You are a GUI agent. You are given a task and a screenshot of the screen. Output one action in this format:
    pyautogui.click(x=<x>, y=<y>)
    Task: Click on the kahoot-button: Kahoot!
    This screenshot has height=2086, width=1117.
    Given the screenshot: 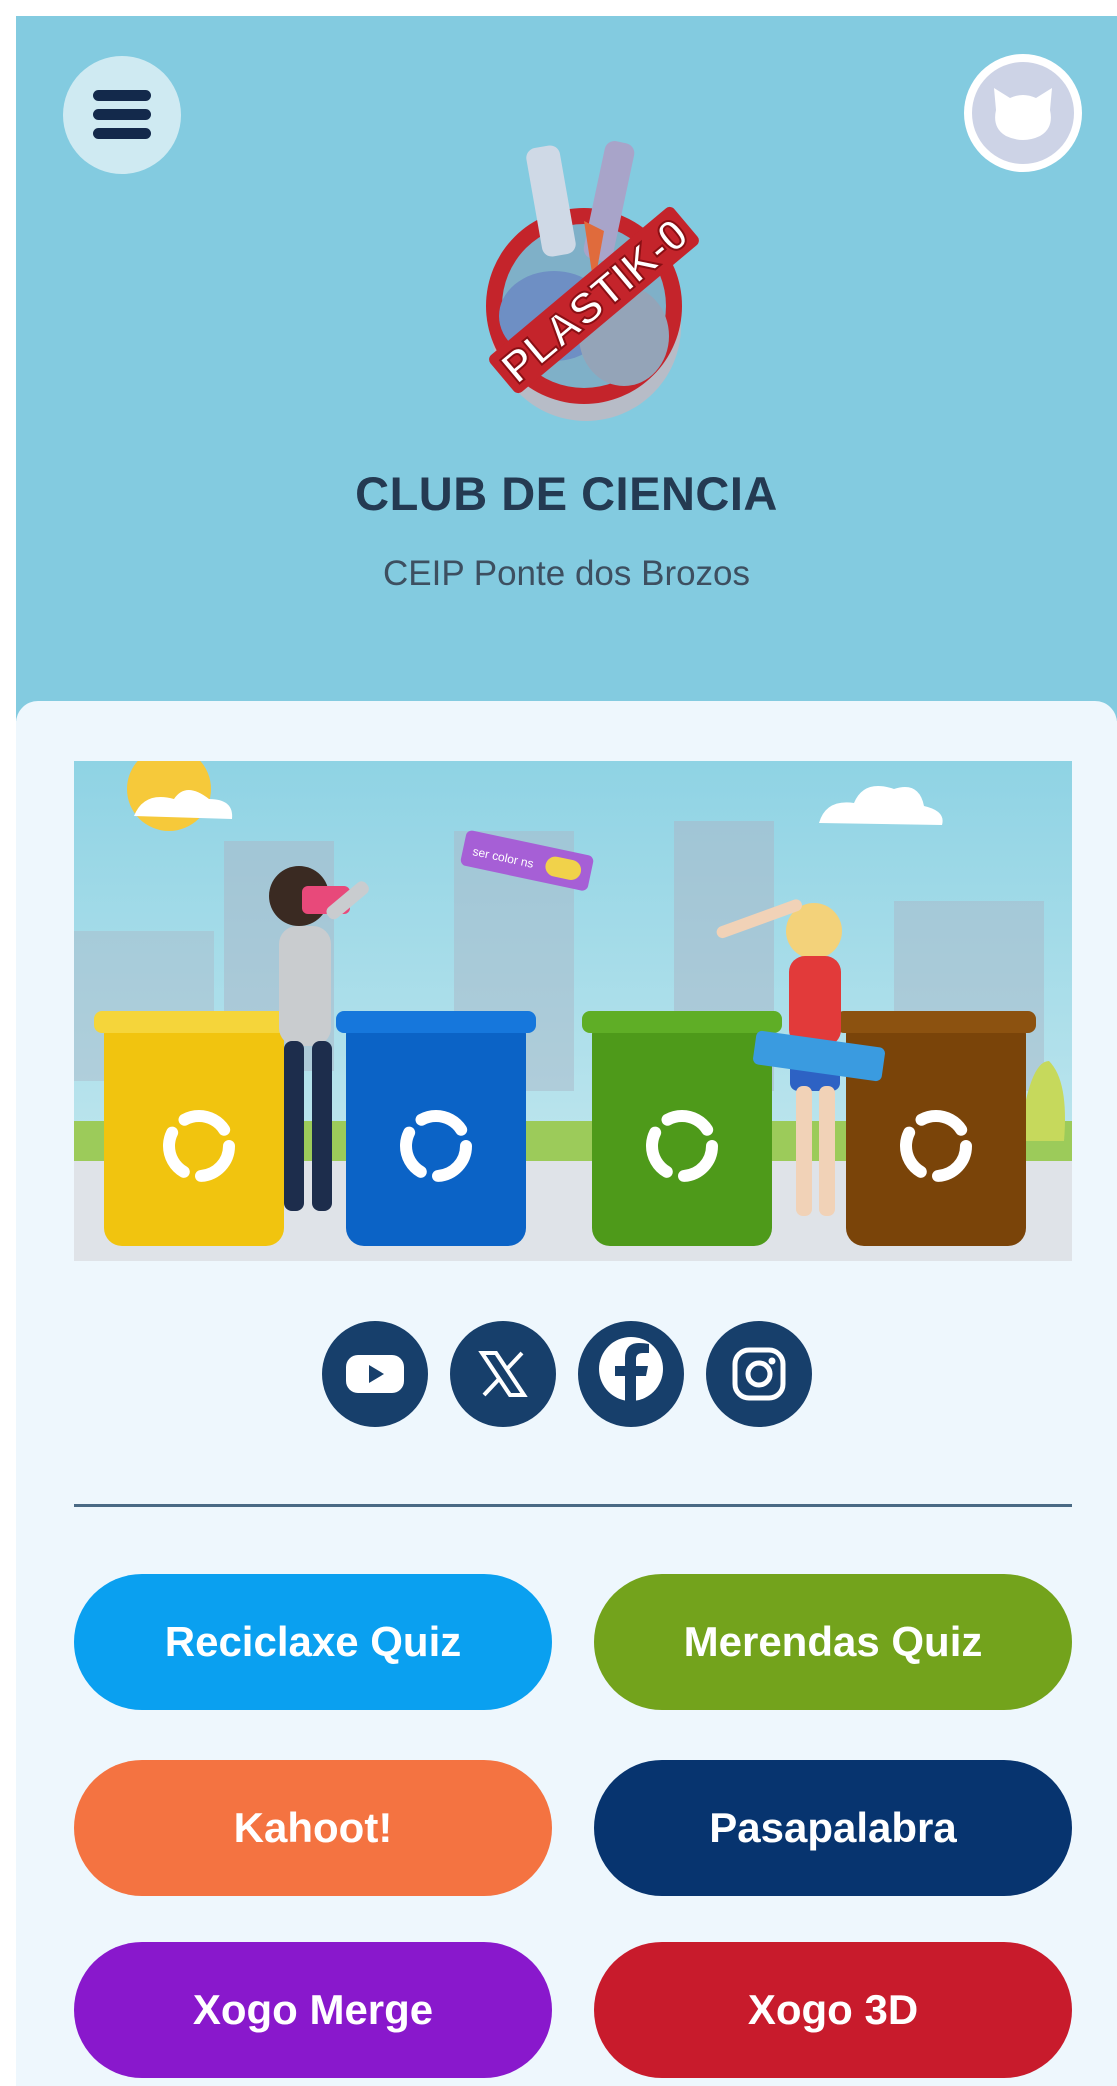 What is the action you would take?
    pyautogui.click(x=313, y=1828)
    